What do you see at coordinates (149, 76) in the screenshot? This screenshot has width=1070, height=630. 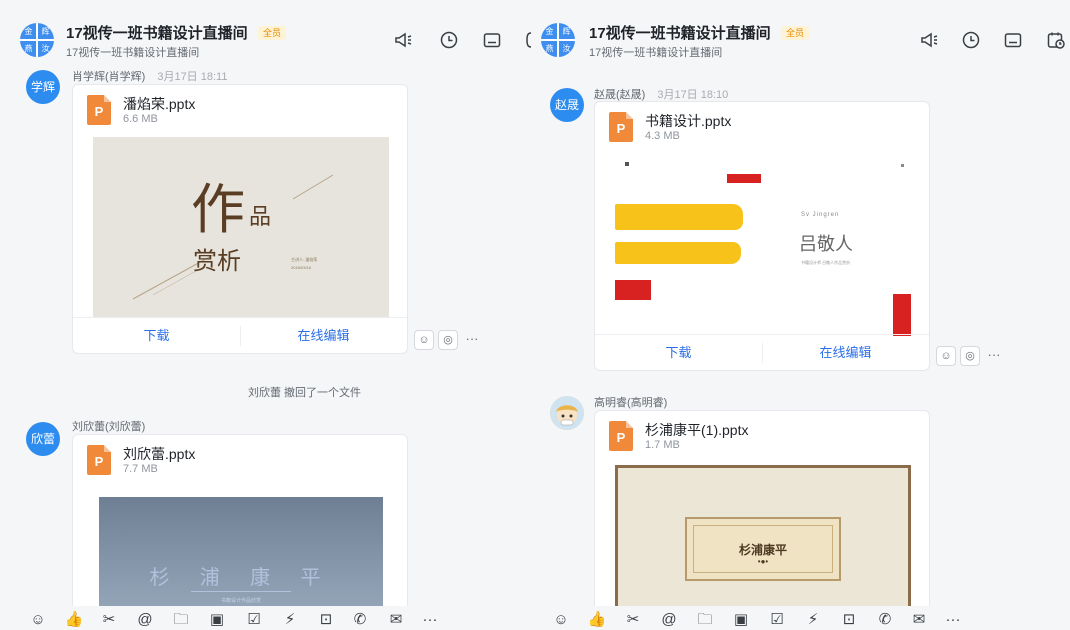 I see `sender-name: 肖学辉(肖学辉) 3月17日 18:11` at bounding box center [149, 76].